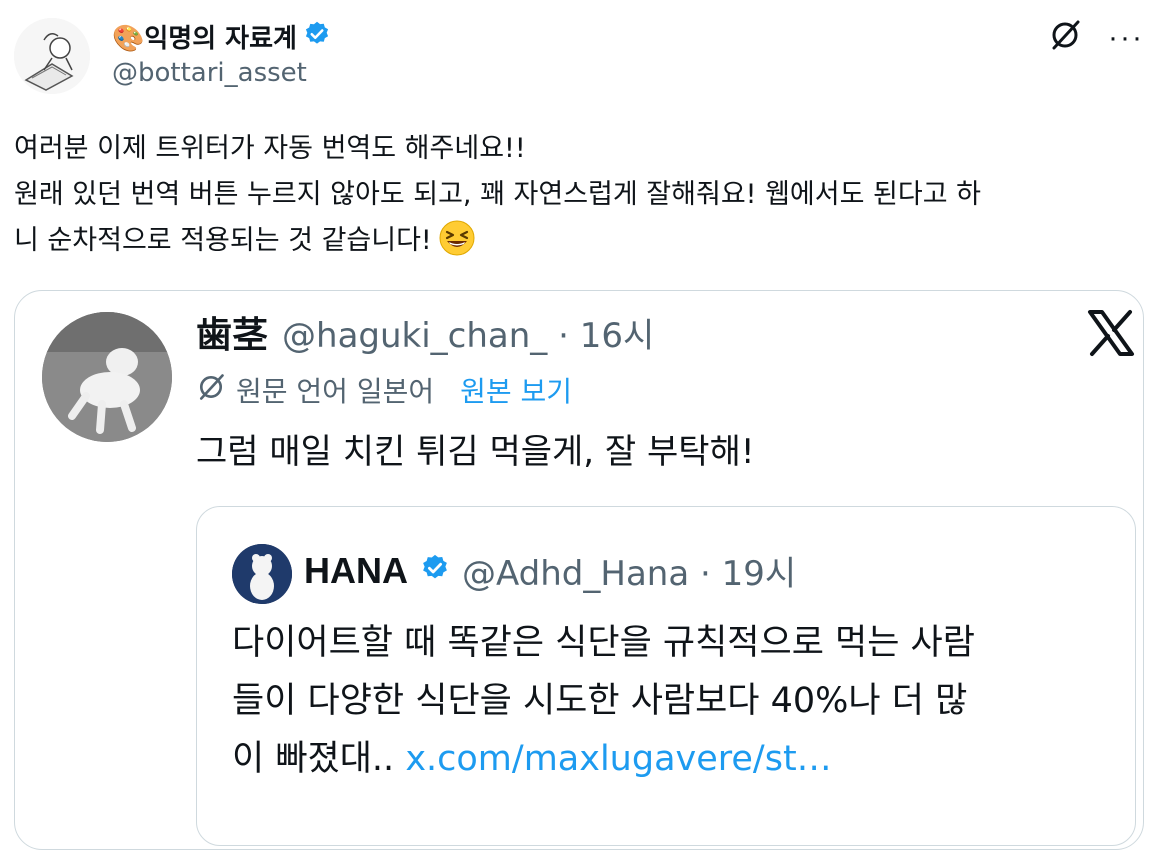 The image size is (1166, 850). What do you see at coordinates (204, 36) in the screenshot?
I see `author-name: 🎨익명의 자료계` at bounding box center [204, 36].